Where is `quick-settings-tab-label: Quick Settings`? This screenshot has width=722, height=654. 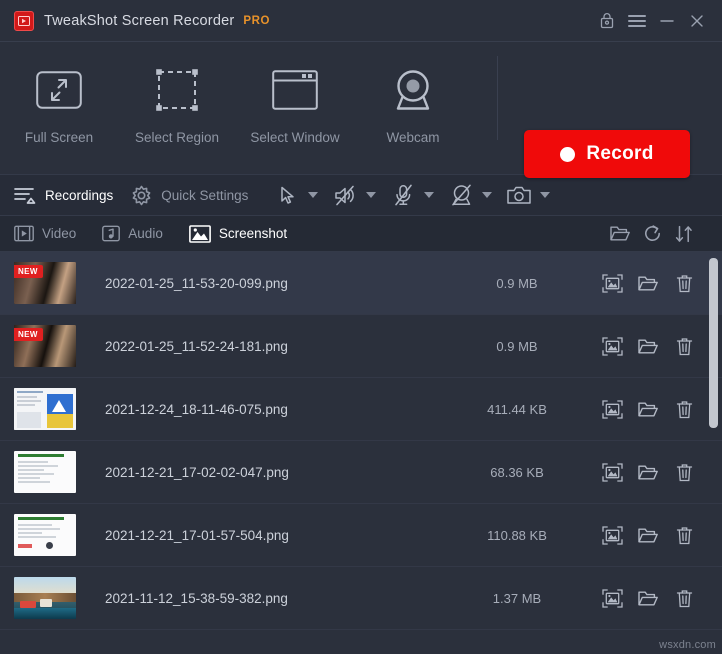
quick-settings-tab-label: Quick Settings is located at coordinates (205, 195).